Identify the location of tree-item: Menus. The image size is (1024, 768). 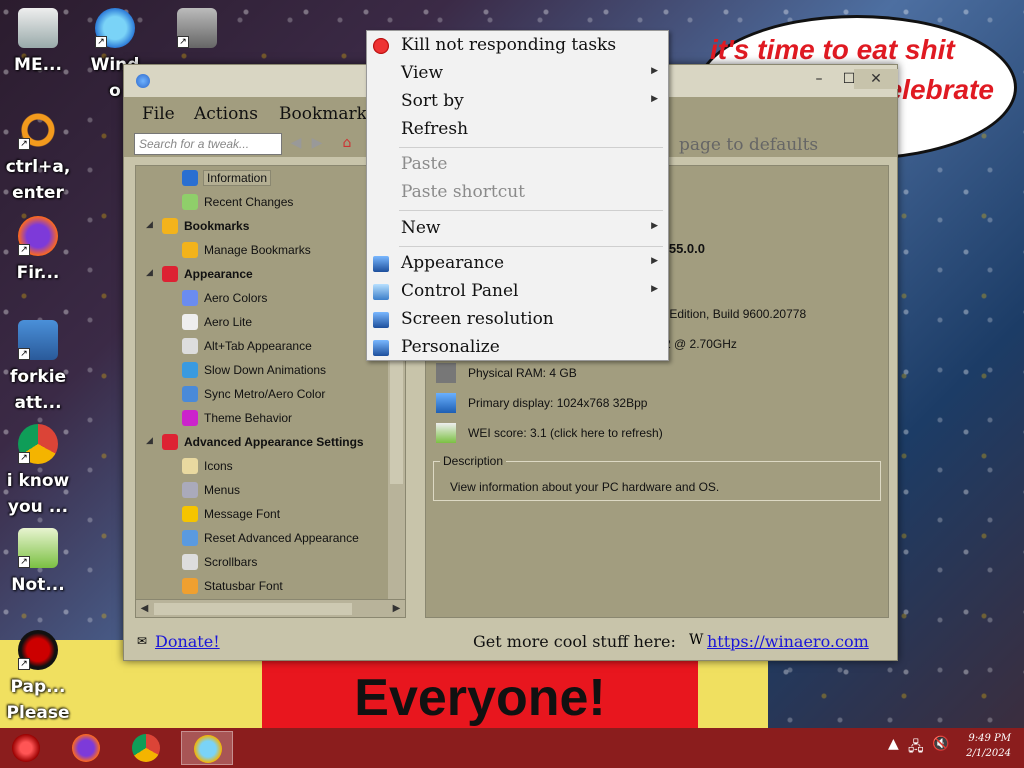
(270, 490).